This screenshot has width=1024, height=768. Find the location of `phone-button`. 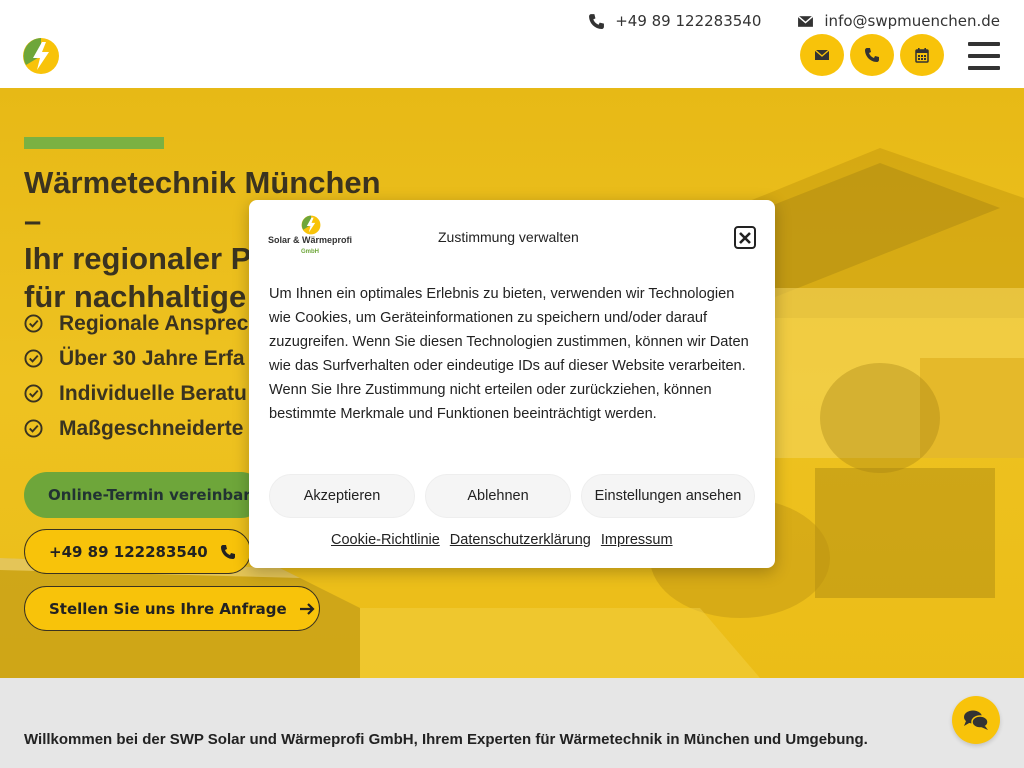

phone-button is located at coordinates (872, 55).